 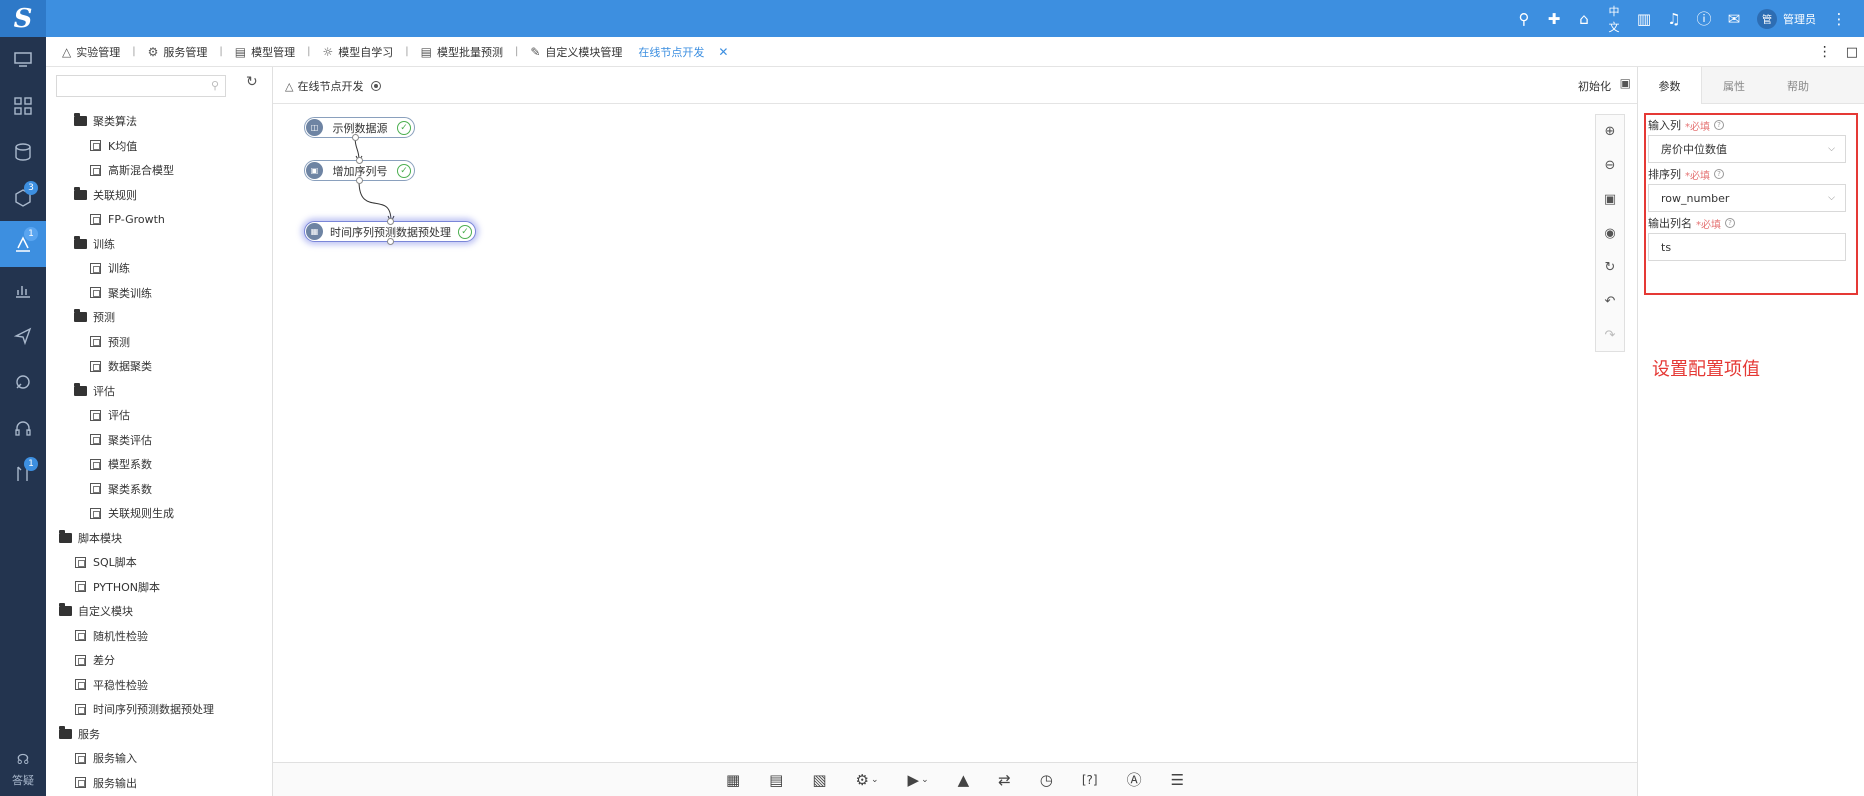 What do you see at coordinates (576, 52) in the screenshot?
I see `tab-custom-module: ✎ 自定义模块管理` at bounding box center [576, 52].